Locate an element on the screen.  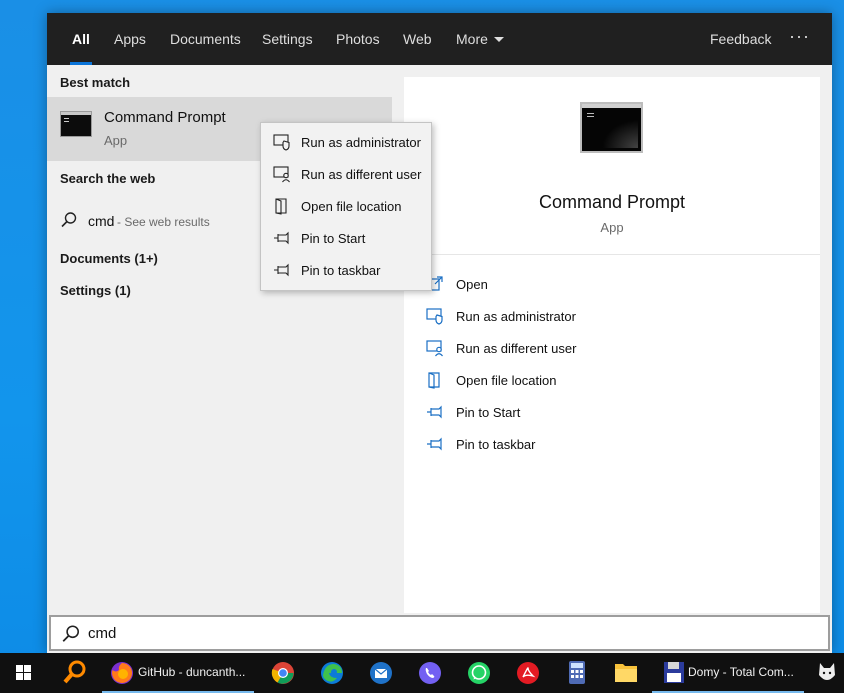
tab-more-label: More is located at coordinates (472, 39).